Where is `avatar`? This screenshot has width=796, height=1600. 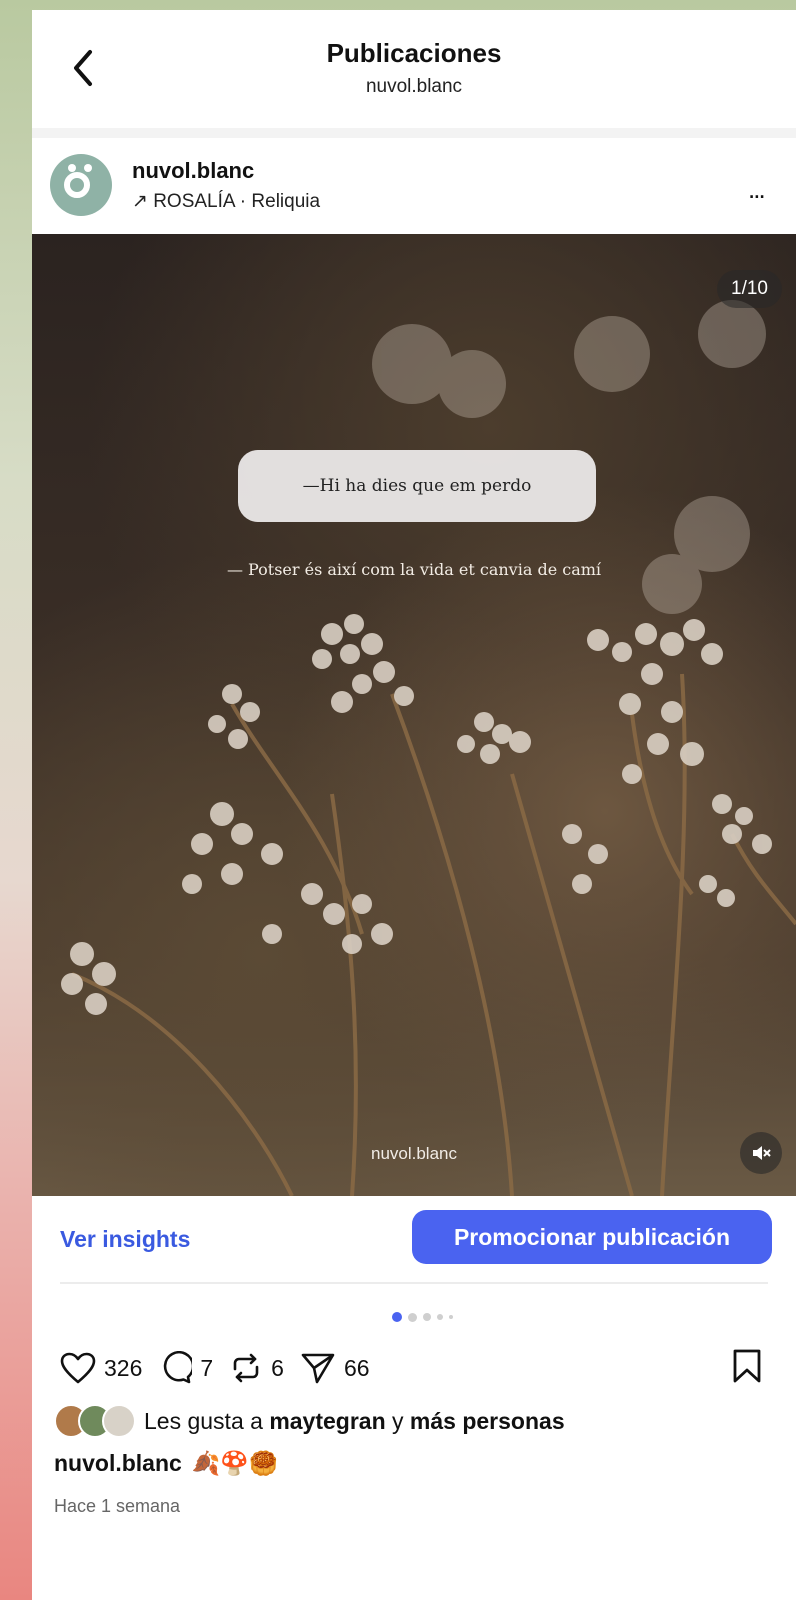 avatar is located at coordinates (81, 185).